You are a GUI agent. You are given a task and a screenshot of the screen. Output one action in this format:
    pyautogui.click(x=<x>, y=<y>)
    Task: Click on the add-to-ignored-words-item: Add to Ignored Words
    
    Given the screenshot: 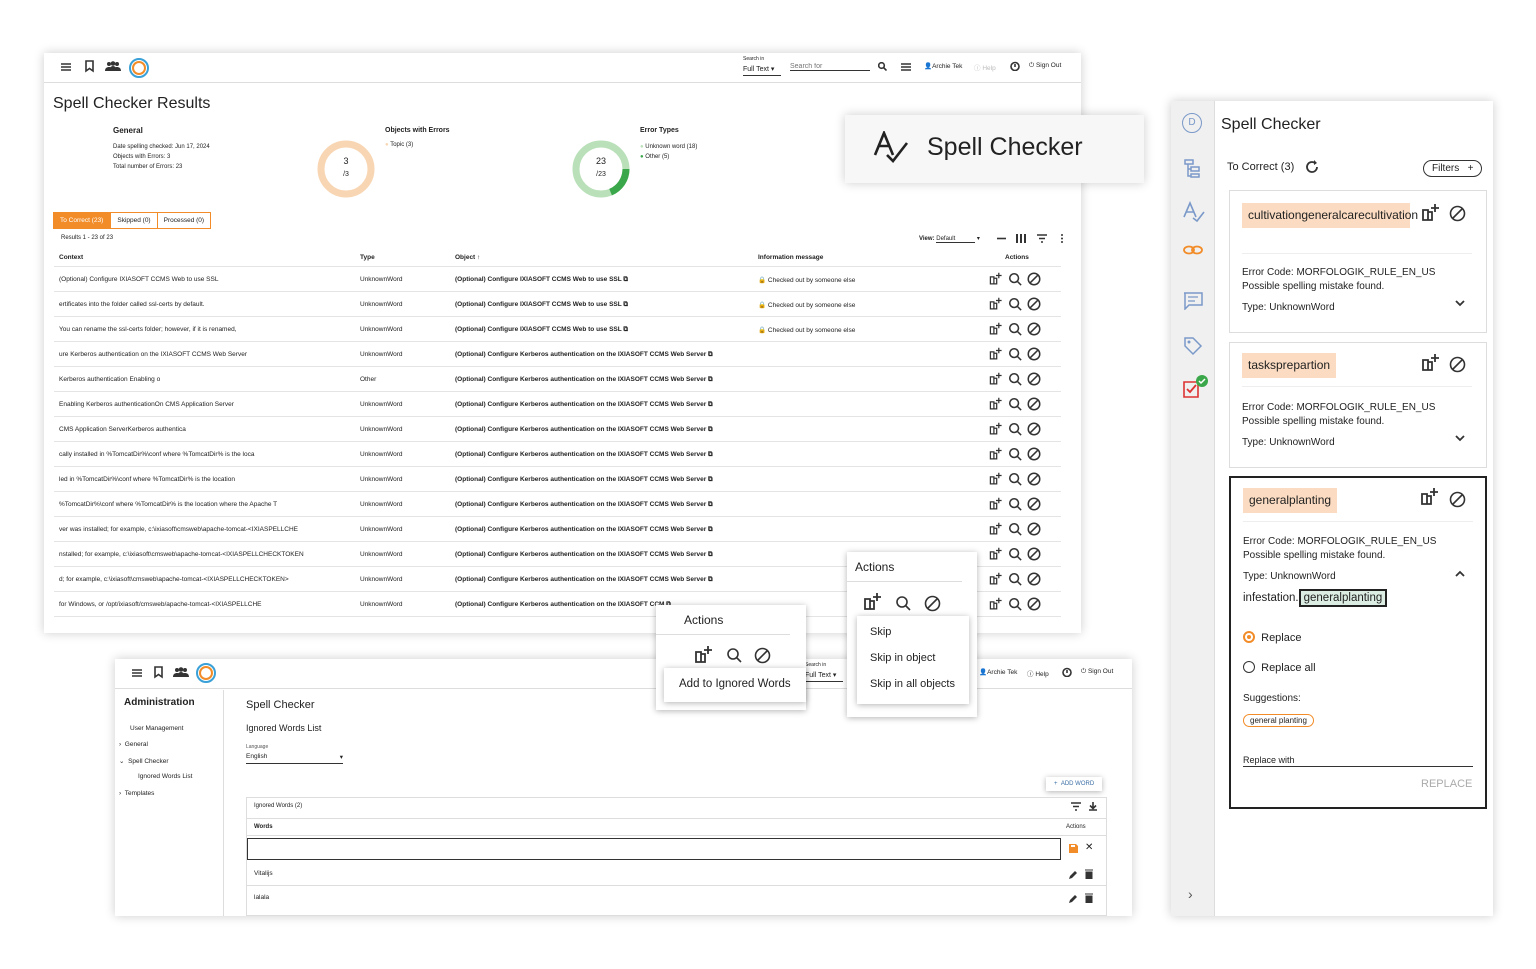 What is the action you would take?
    pyautogui.click(x=735, y=685)
    